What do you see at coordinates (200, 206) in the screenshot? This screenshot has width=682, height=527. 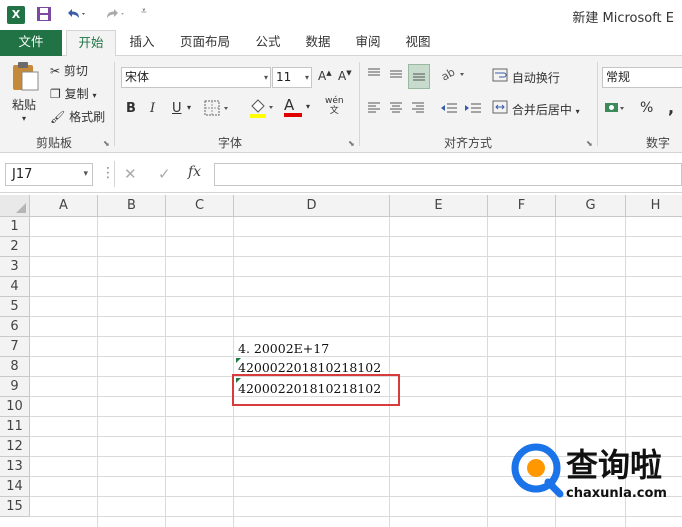 I see `column-header-c: C` at bounding box center [200, 206].